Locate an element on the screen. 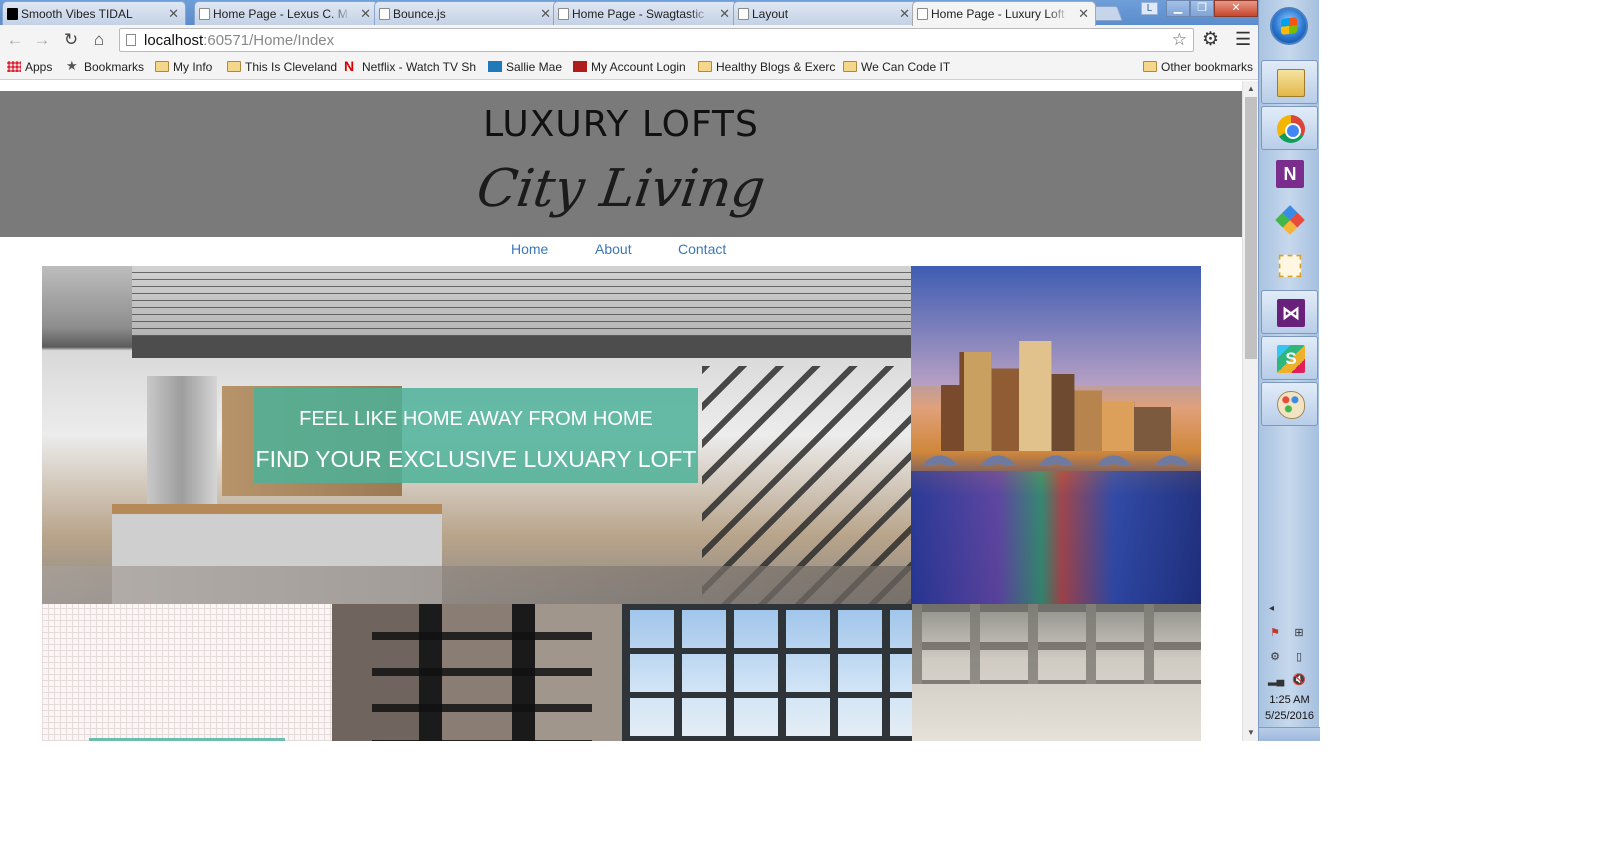  taskbar-slack: S is located at coordinates (1289, 358).